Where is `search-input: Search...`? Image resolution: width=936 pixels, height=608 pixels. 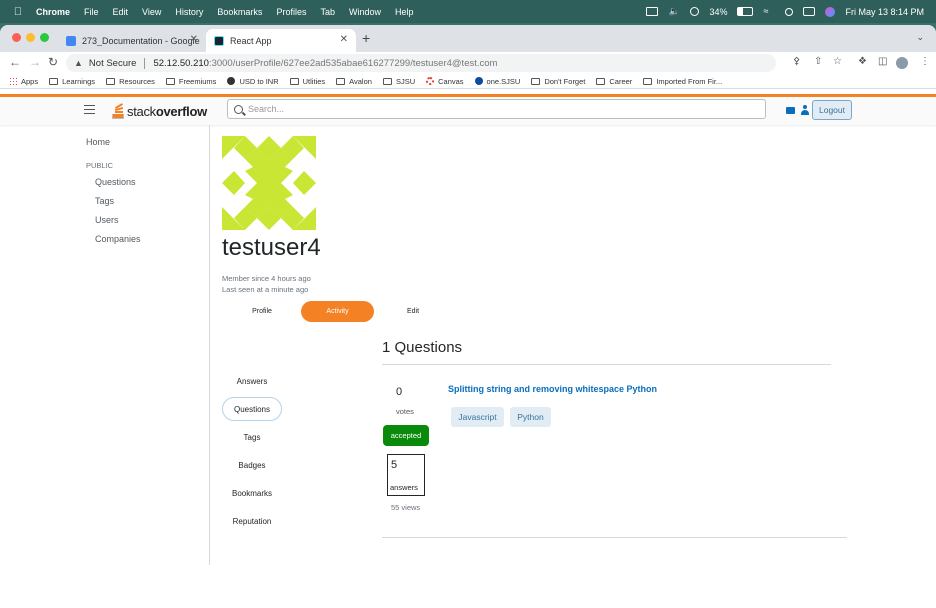 search-input: Search... is located at coordinates (496, 109).